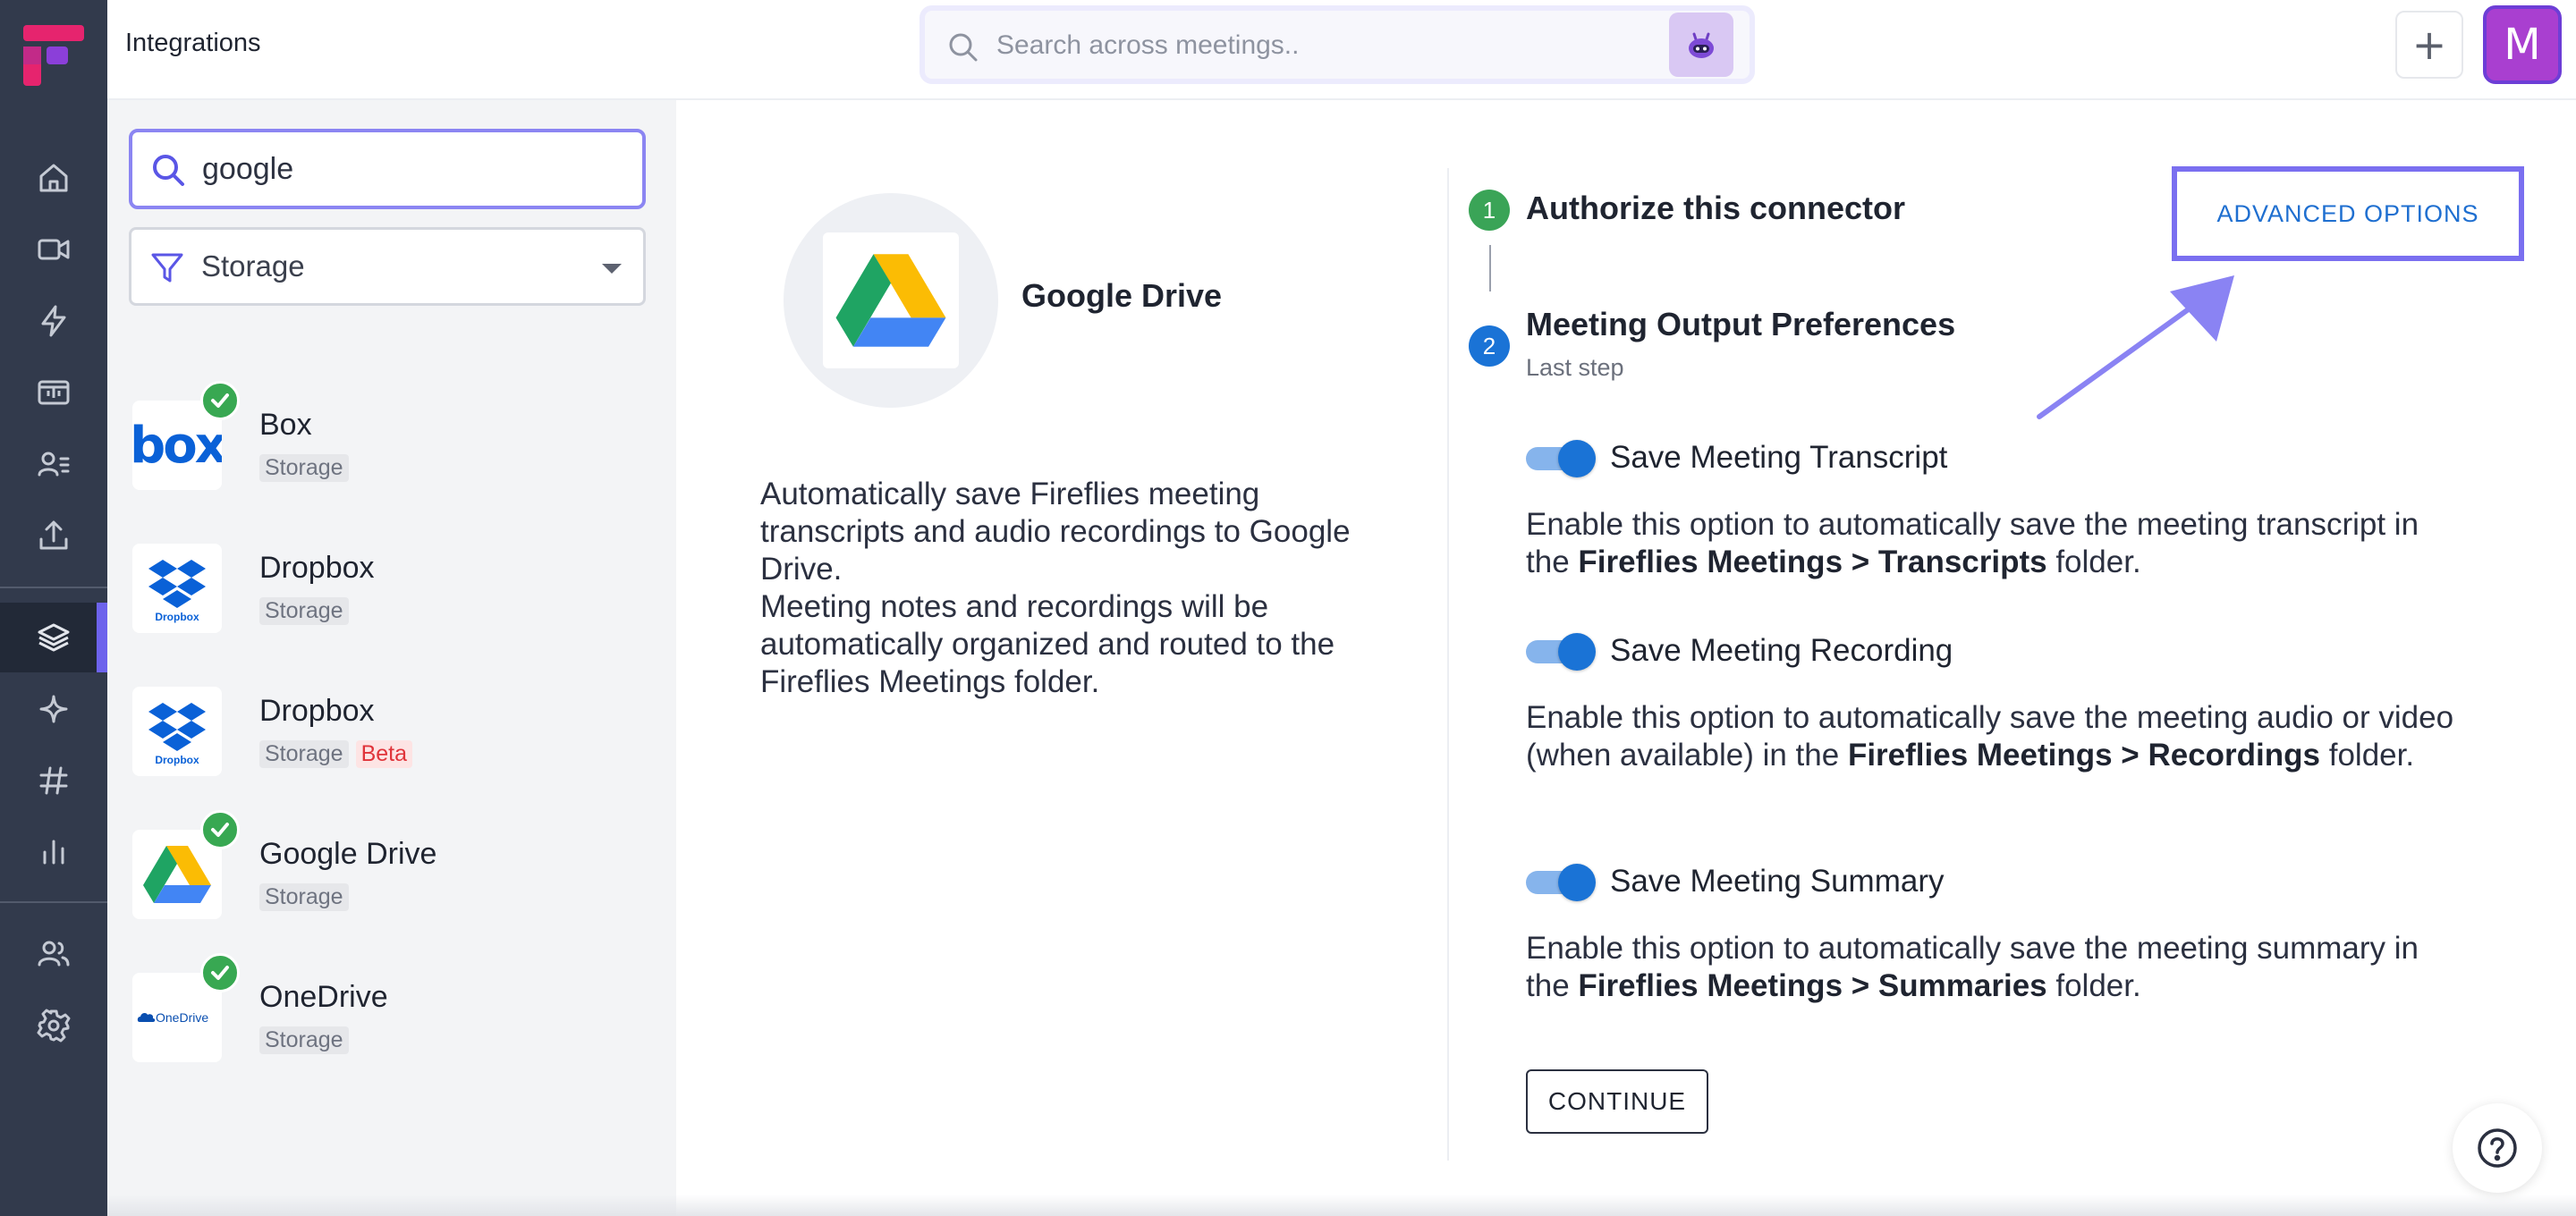 This screenshot has width=2576, height=1216. I want to click on advanced-options-button: ADVANCED OPTIONS, so click(2348, 214).